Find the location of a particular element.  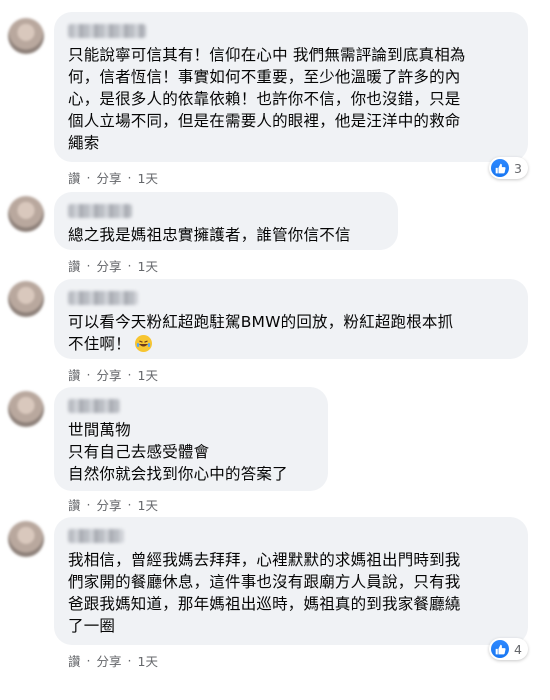

comment-bubble: 可以看今天粉紅超跑駐駕BMW的回放，粉紅超跑根本抓 不住啊！ is located at coordinates (291, 319).